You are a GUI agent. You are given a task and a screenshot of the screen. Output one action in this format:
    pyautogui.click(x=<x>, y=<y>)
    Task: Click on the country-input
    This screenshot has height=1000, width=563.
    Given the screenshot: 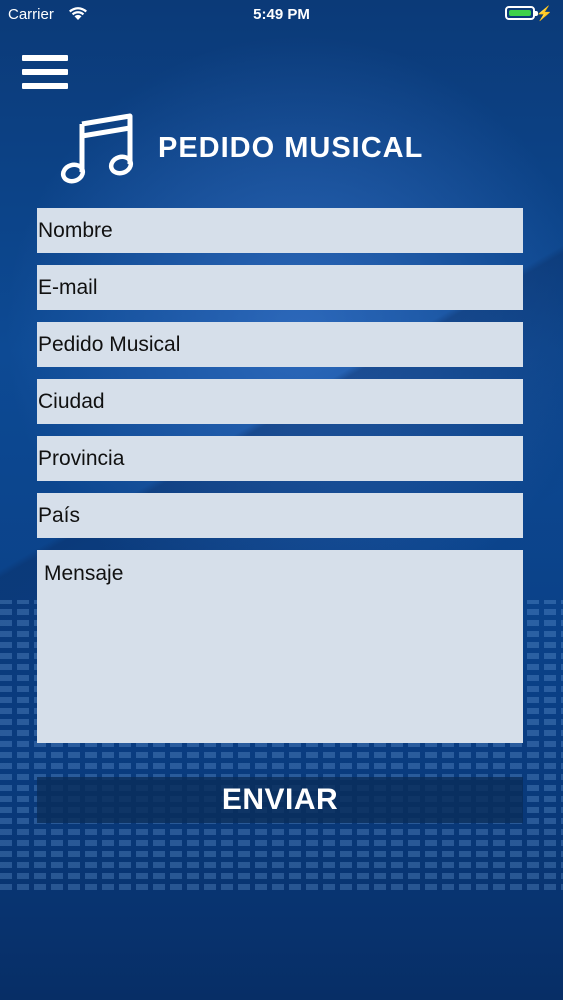 What is the action you would take?
    pyautogui.click(x=280, y=515)
    